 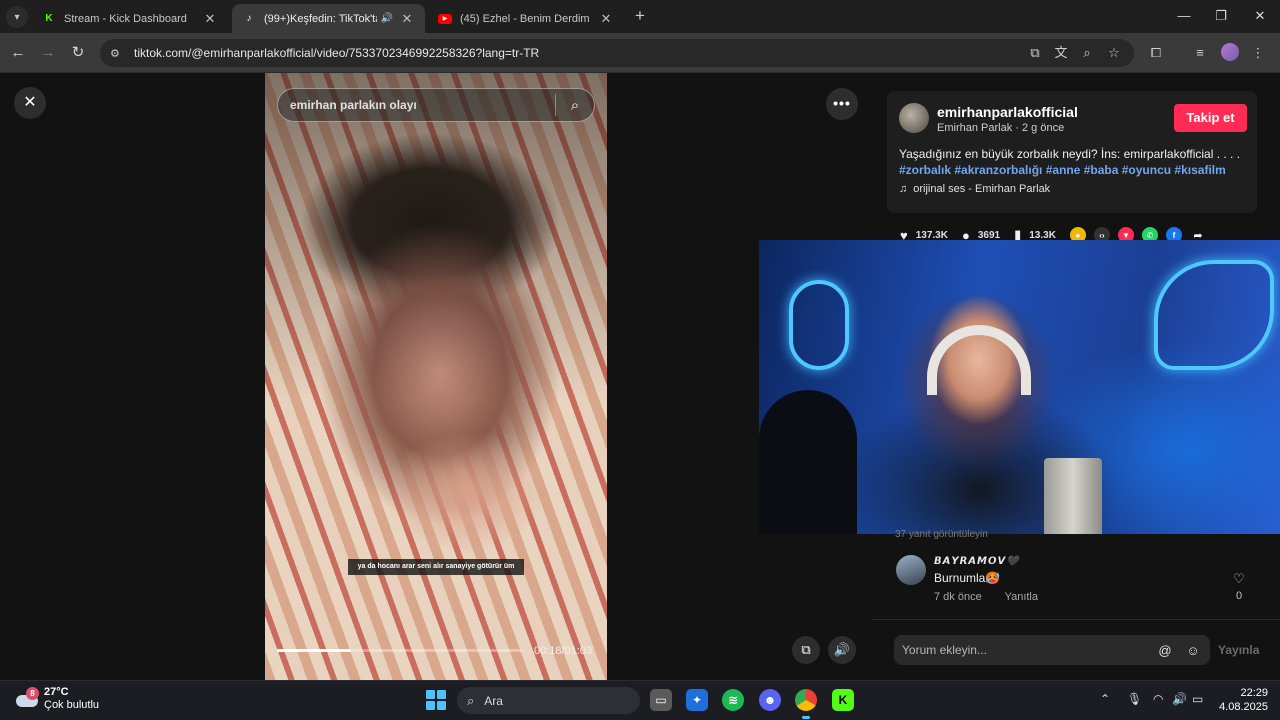 I want to click on view-replies-partial: 37 yanıt görüntüleyin, so click(x=941, y=534).